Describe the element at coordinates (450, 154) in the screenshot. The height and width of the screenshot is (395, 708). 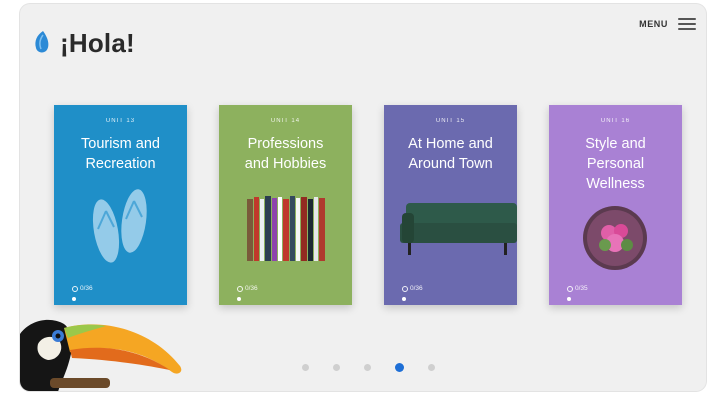
I see `card-title: At Home and Around Town` at that location.